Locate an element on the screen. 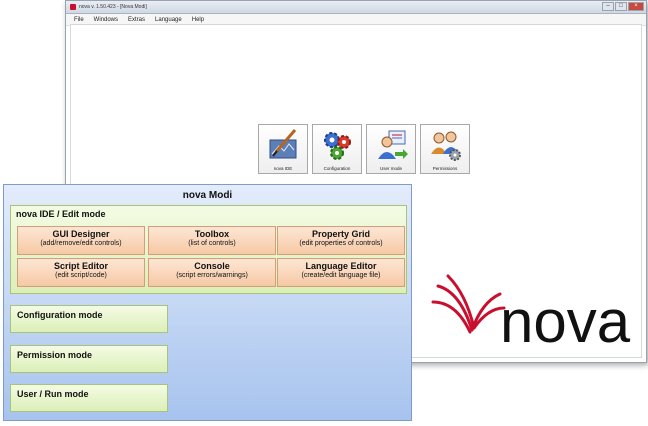 This screenshot has width=648, height=426. tile-configuration: Configuration is located at coordinates (337, 149).